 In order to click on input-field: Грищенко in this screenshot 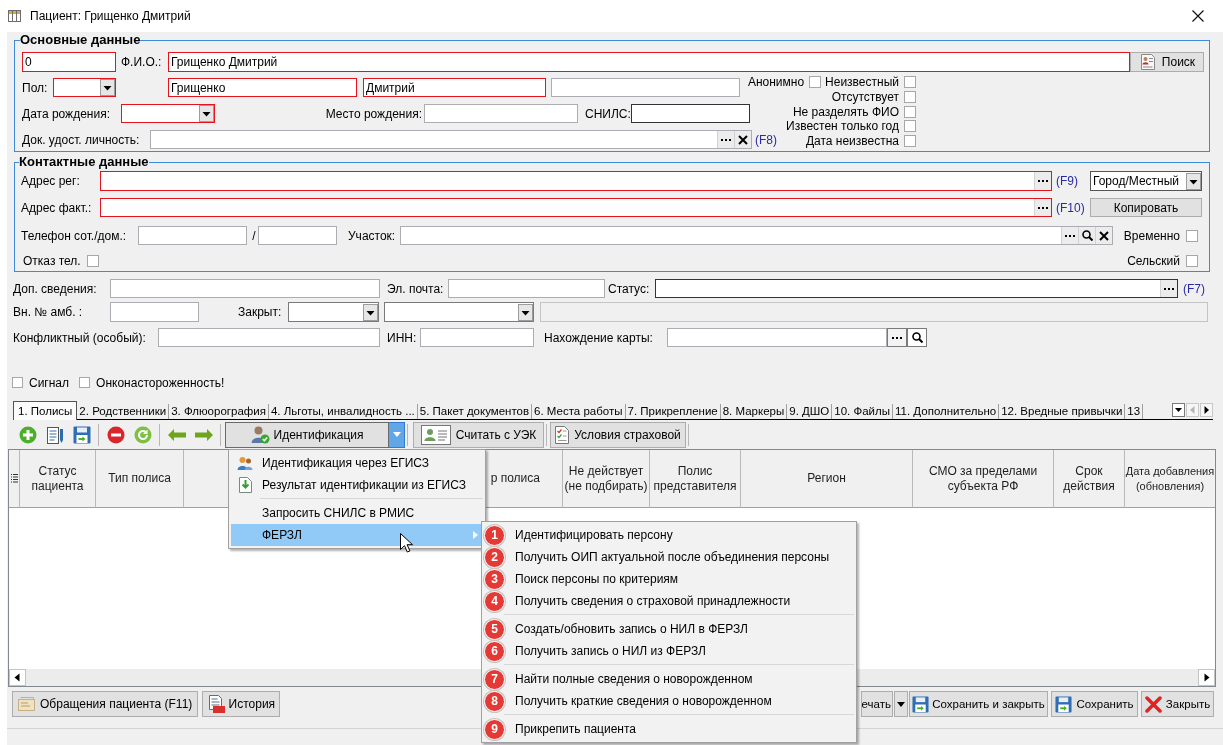, I will do `click(262, 87)`.